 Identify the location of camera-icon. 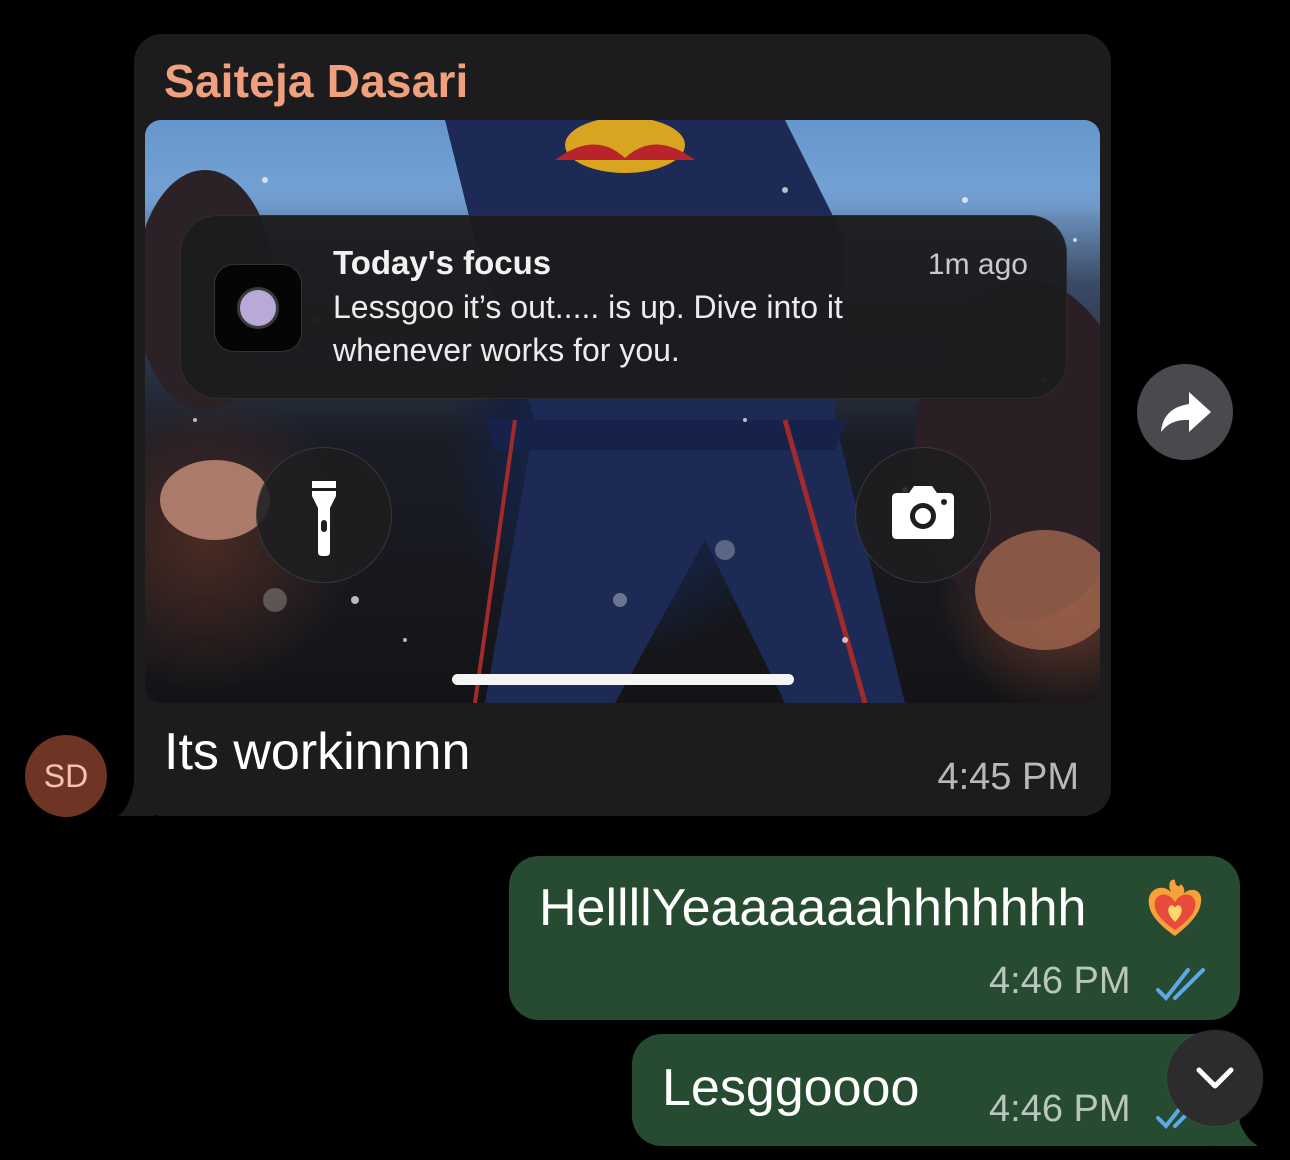
(923, 512).